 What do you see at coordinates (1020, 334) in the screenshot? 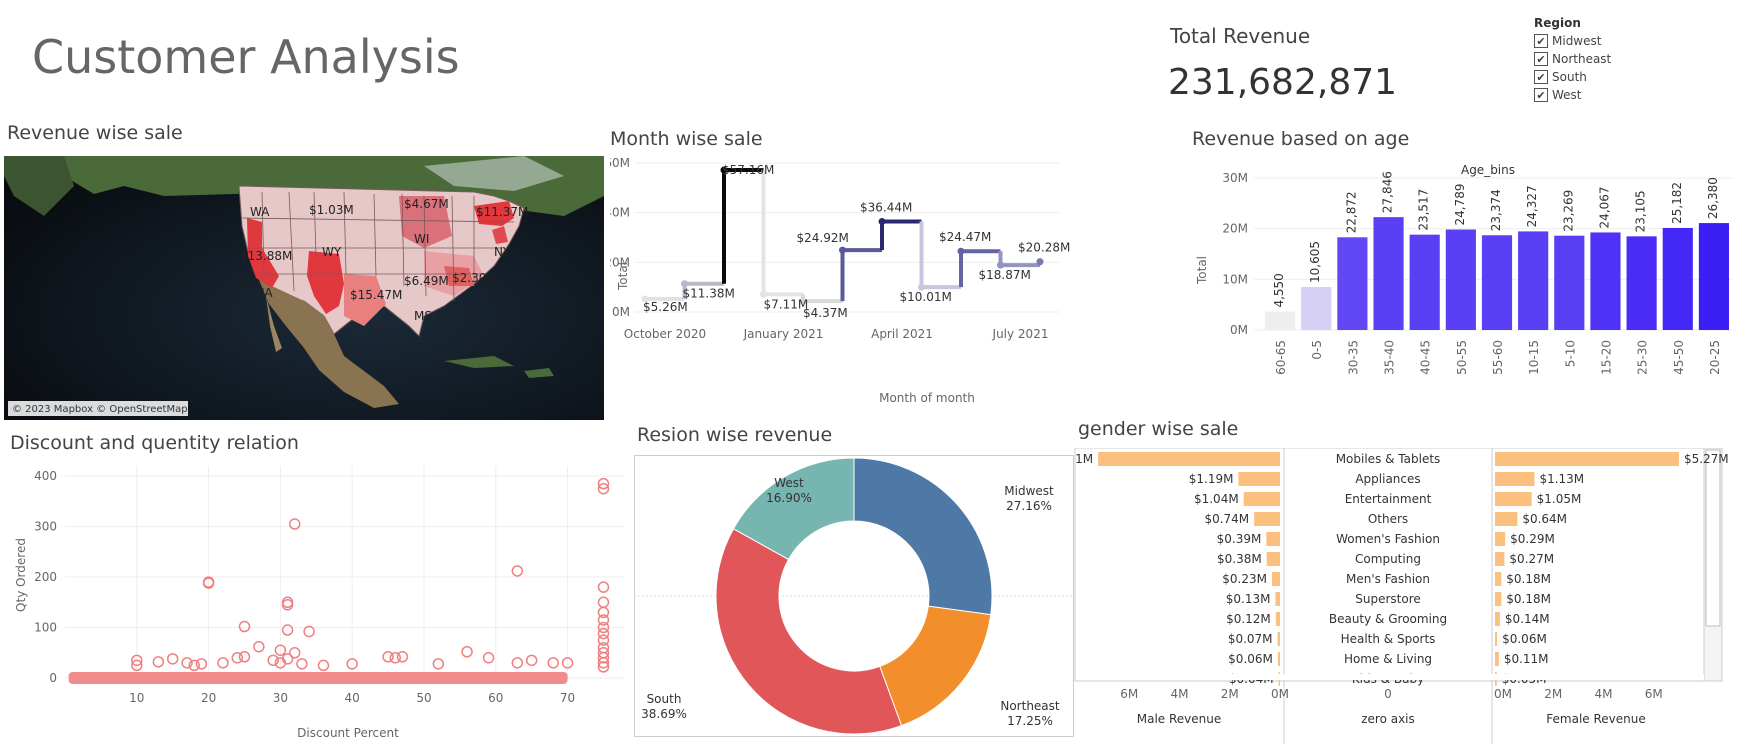
I see `line-xtick: July 2021` at bounding box center [1020, 334].